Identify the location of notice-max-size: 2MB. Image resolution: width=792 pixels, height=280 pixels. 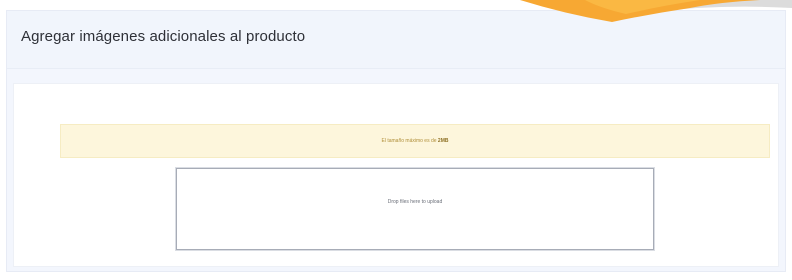
(443, 141).